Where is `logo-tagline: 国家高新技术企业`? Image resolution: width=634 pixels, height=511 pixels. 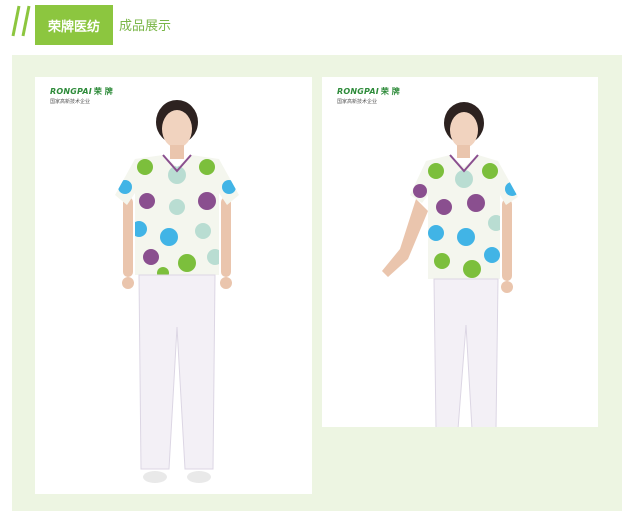 logo-tagline: 国家高新技术企业 is located at coordinates (70, 102).